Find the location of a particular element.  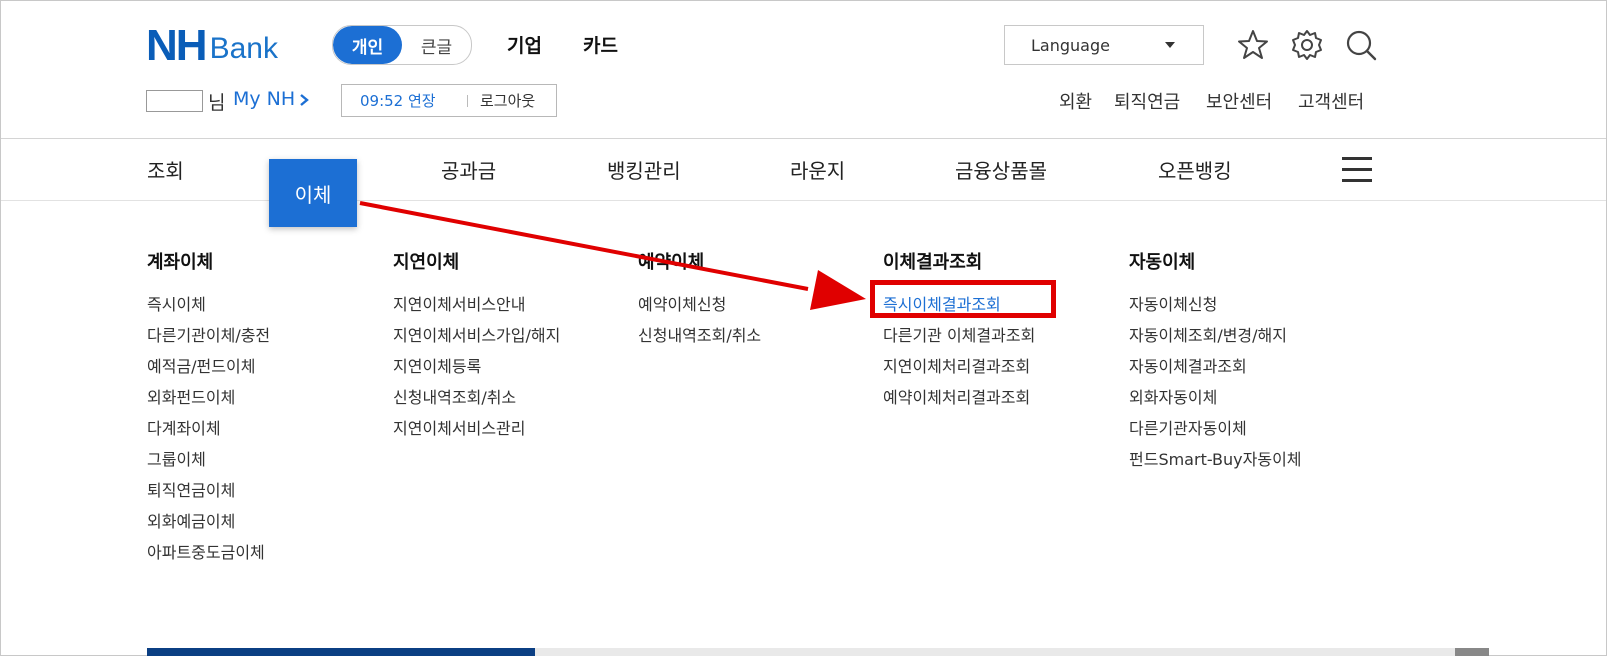

background-banner-blue is located at coordinates (341, 652).